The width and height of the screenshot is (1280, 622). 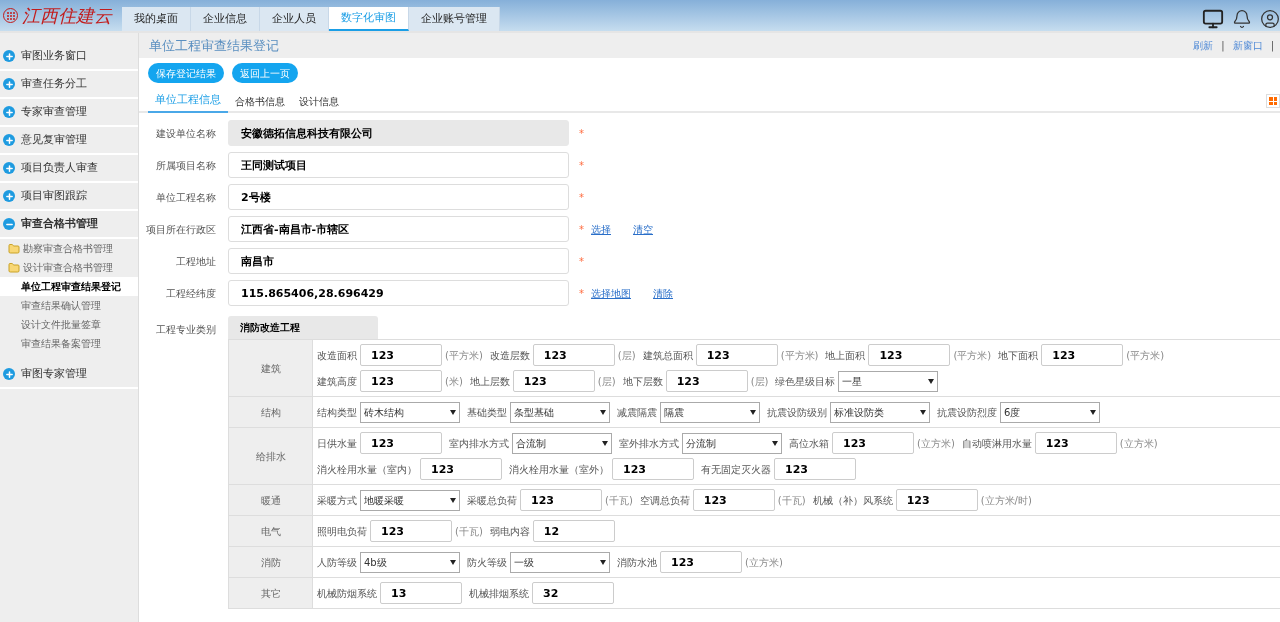 What do you see at coordinates (214, 45) in the screenshot?
I see `page-title: 单位工程审查结果登记` at bounding box center [214, 45].